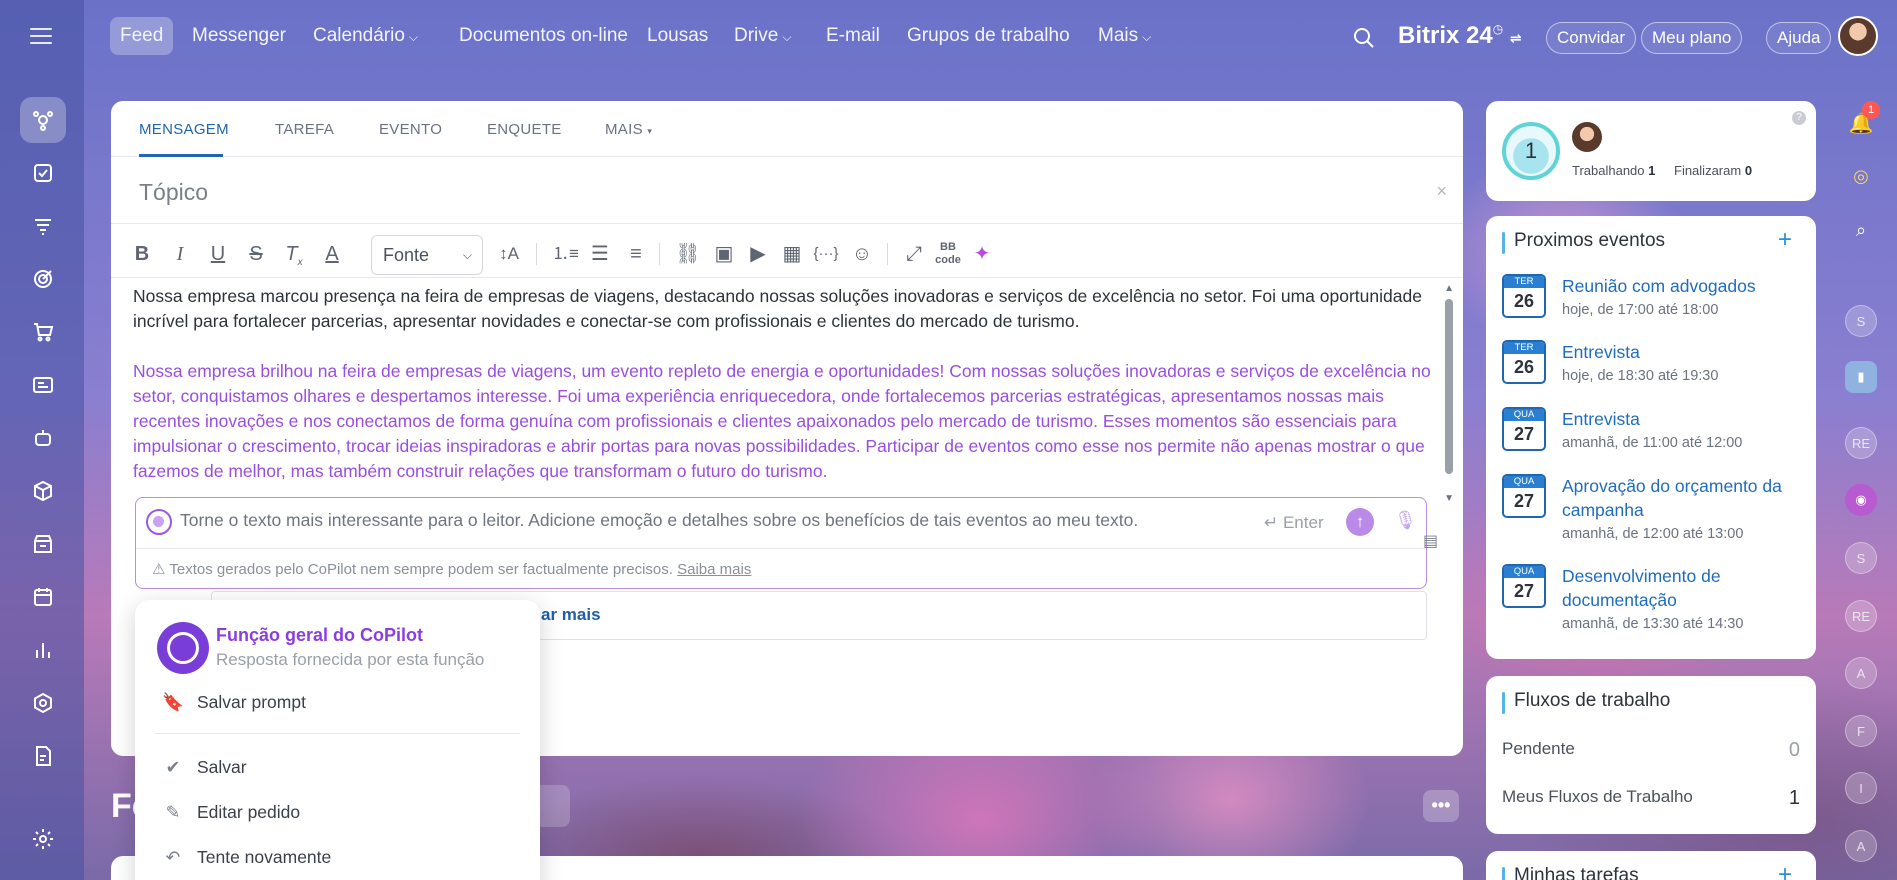 The height and width of the screenshot is (880, 1897). Describe the element at coordinates (294, 254) in the screenshot. I see `clear-format-icon: Tx` at that location.